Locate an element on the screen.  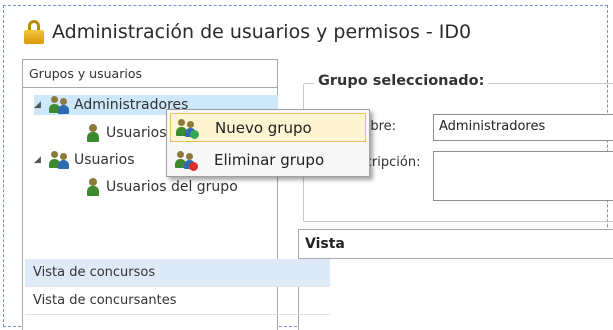
new-group-menu-item: Nuevo grupo is located at coordinates (268, 127).